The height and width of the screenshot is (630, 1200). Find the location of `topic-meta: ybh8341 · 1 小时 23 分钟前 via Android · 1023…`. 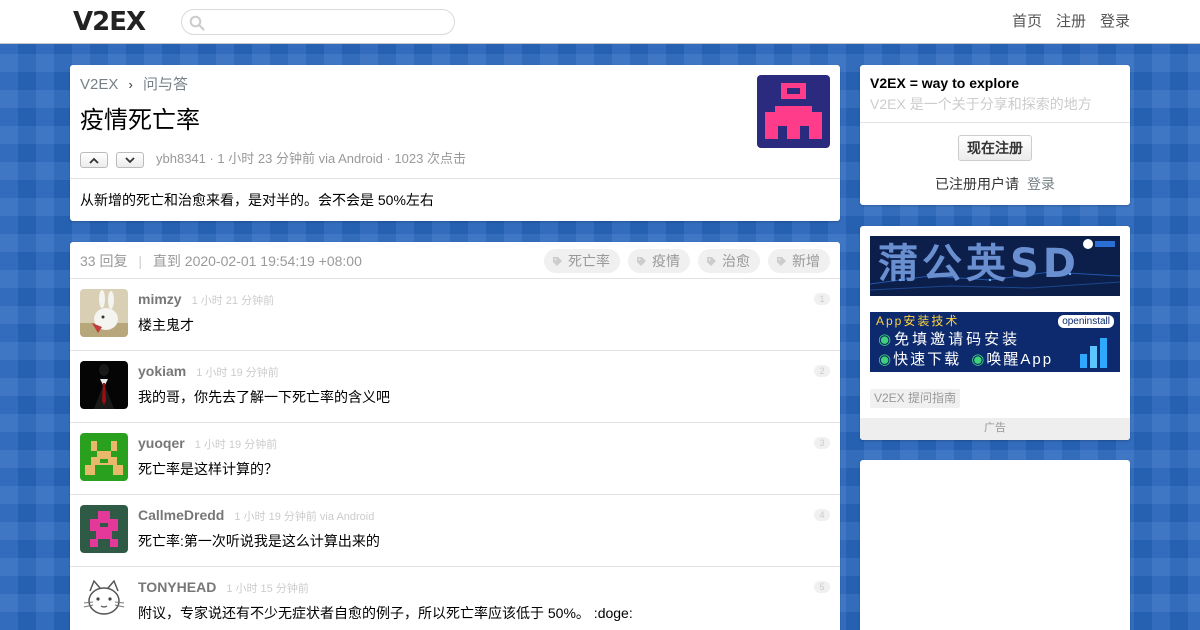

topic-meta: ybh8341 · 1 小时 23 分钟前 via Android · 1023… is located at coordinates (311, 158).